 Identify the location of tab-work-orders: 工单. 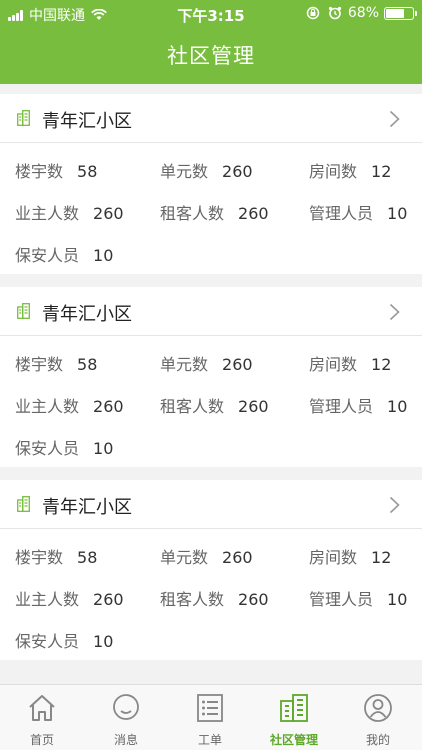
(210, 717).